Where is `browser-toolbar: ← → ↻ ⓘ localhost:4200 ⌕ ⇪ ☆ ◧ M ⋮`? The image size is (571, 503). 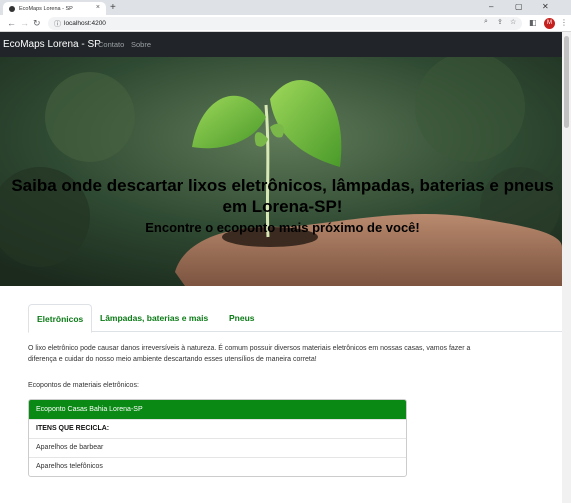 browser-toolbar: ← → ↻ ⓘ localhost:4200 ⌕ ⇪ ☆ ◧ M ⋮ is located at coordinates (285, 23).